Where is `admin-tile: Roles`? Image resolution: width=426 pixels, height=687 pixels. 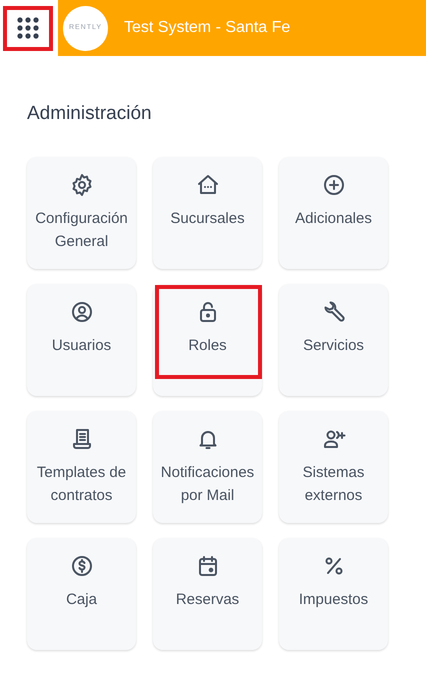
admin-tile: Roles is located at coordinates (207, 340).